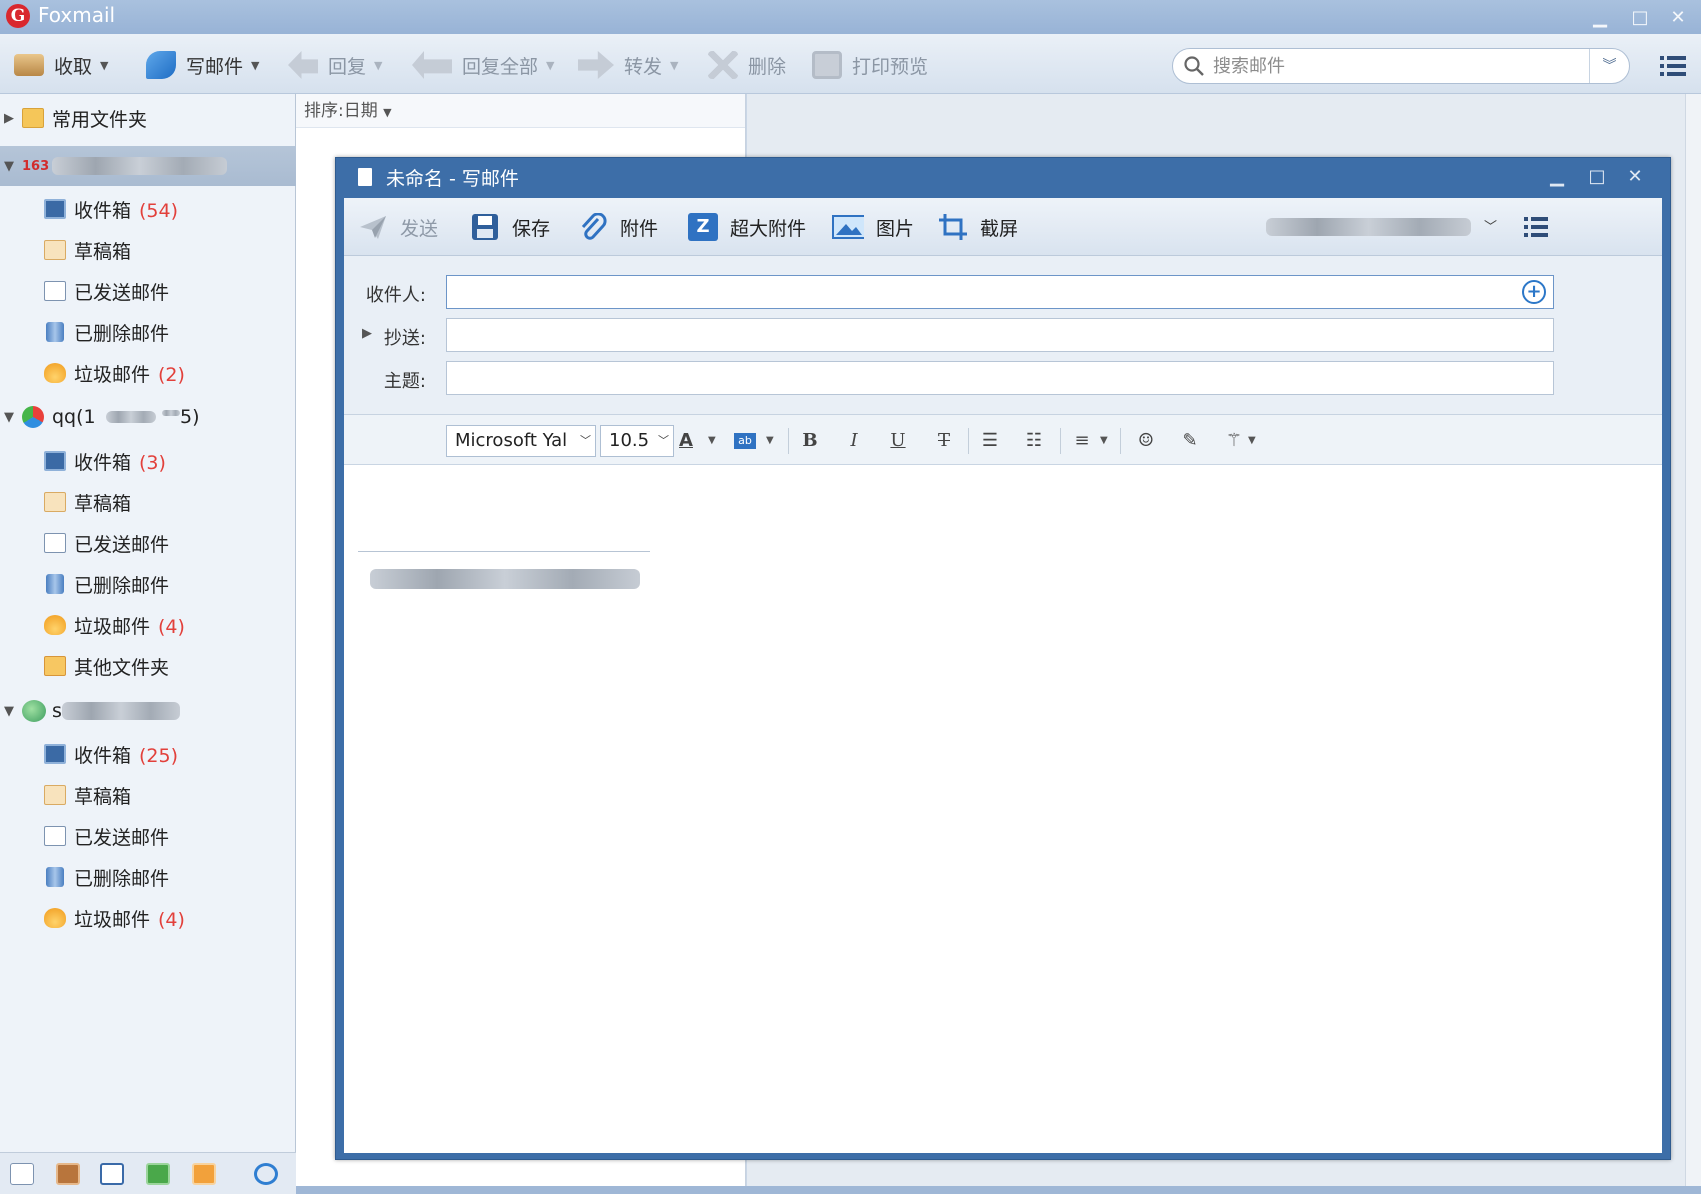 This screenshot has width=1701, height=1194. Describe the element at coordinates (158, 1174) in the screenshot. I see `notes-icon` at that location.